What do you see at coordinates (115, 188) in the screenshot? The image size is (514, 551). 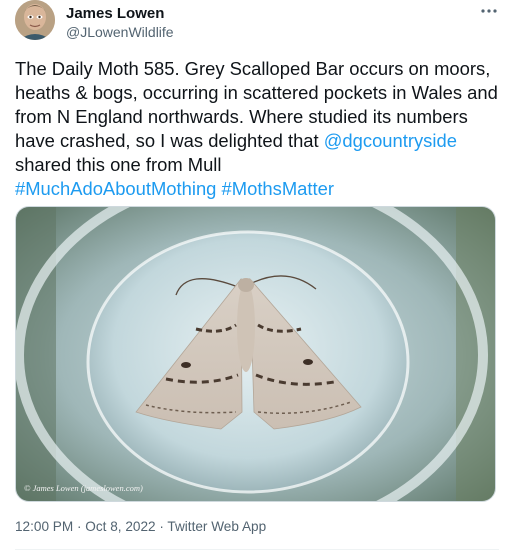 I see `hashtag-link: #MuchAdoAboutMothing` at bounding box center [115, 188].